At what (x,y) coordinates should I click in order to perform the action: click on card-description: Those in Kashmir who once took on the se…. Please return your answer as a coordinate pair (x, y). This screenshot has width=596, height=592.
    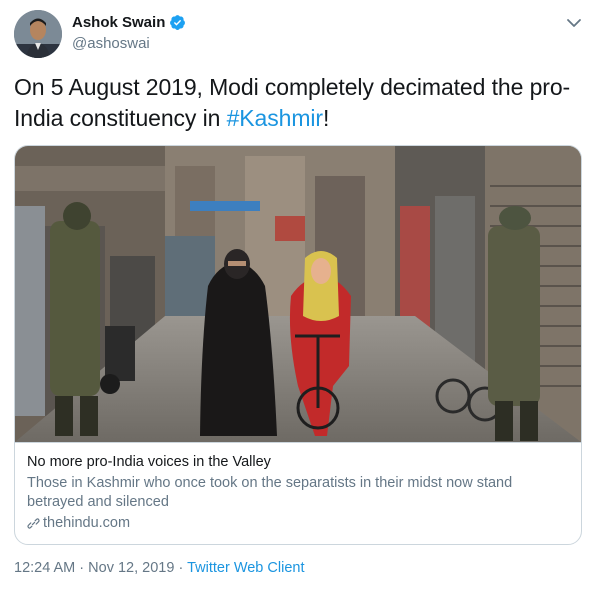
    Looking at the image, I should click on (270, 492).